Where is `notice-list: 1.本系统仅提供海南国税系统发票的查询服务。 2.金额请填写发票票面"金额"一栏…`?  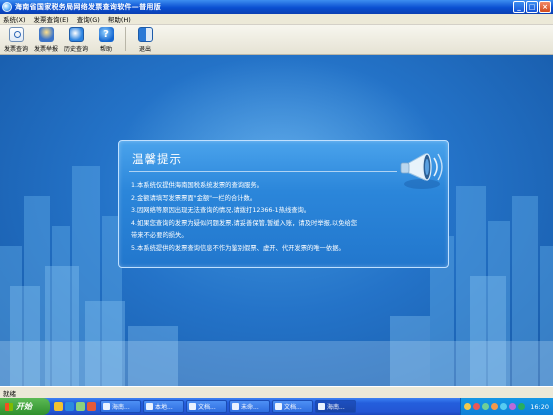
notice-list: 1.本系统仅提供海南国税系统发票的查询服务。 2.金额请填写发票票面"金额"一栏… is located at coordinates (267, 217).